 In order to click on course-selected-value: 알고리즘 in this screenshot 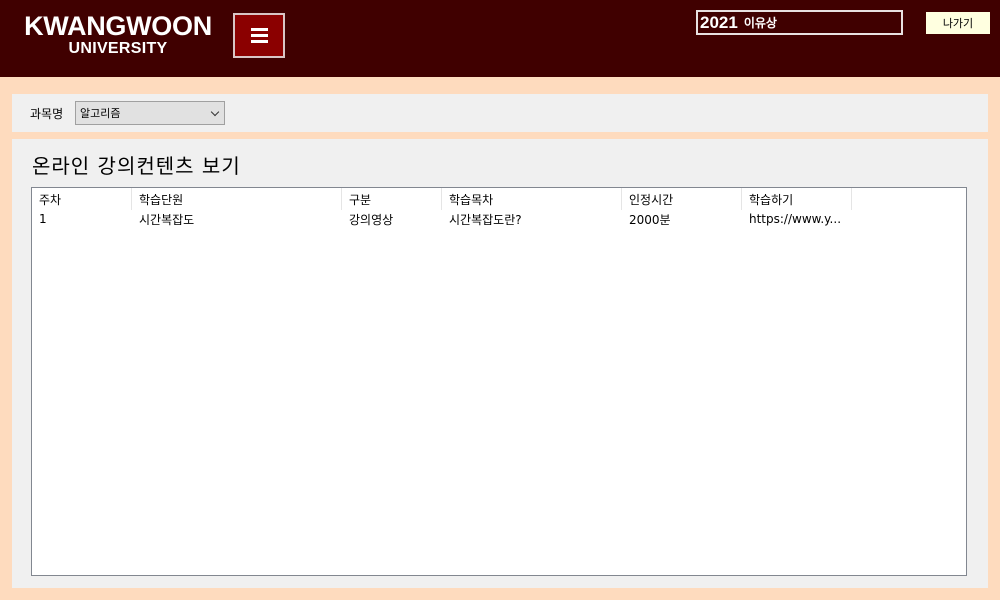, I will do `click(100, 113)`.